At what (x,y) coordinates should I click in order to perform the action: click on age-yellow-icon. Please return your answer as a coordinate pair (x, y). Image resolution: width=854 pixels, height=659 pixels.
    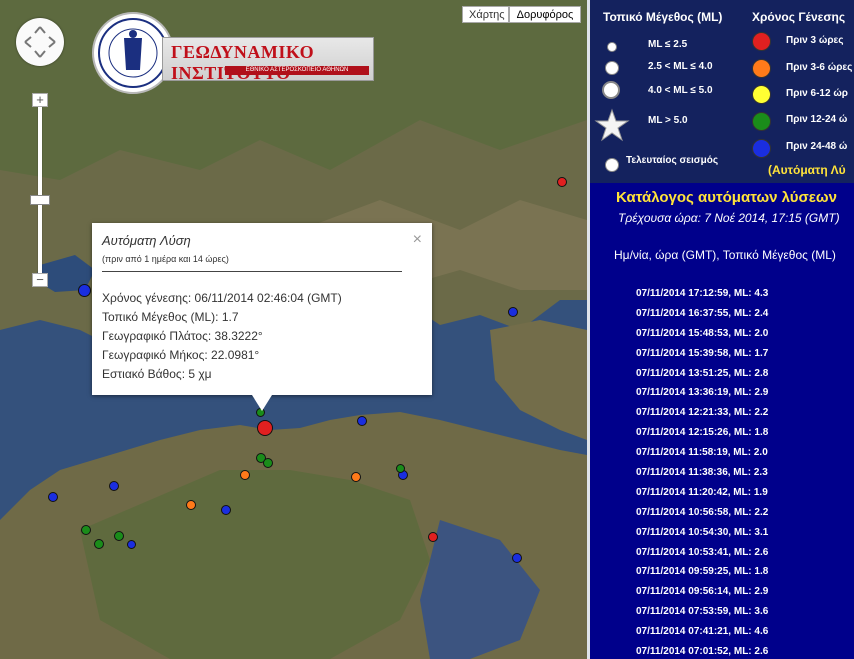
    Looking at the image, I should click on (761, 94).